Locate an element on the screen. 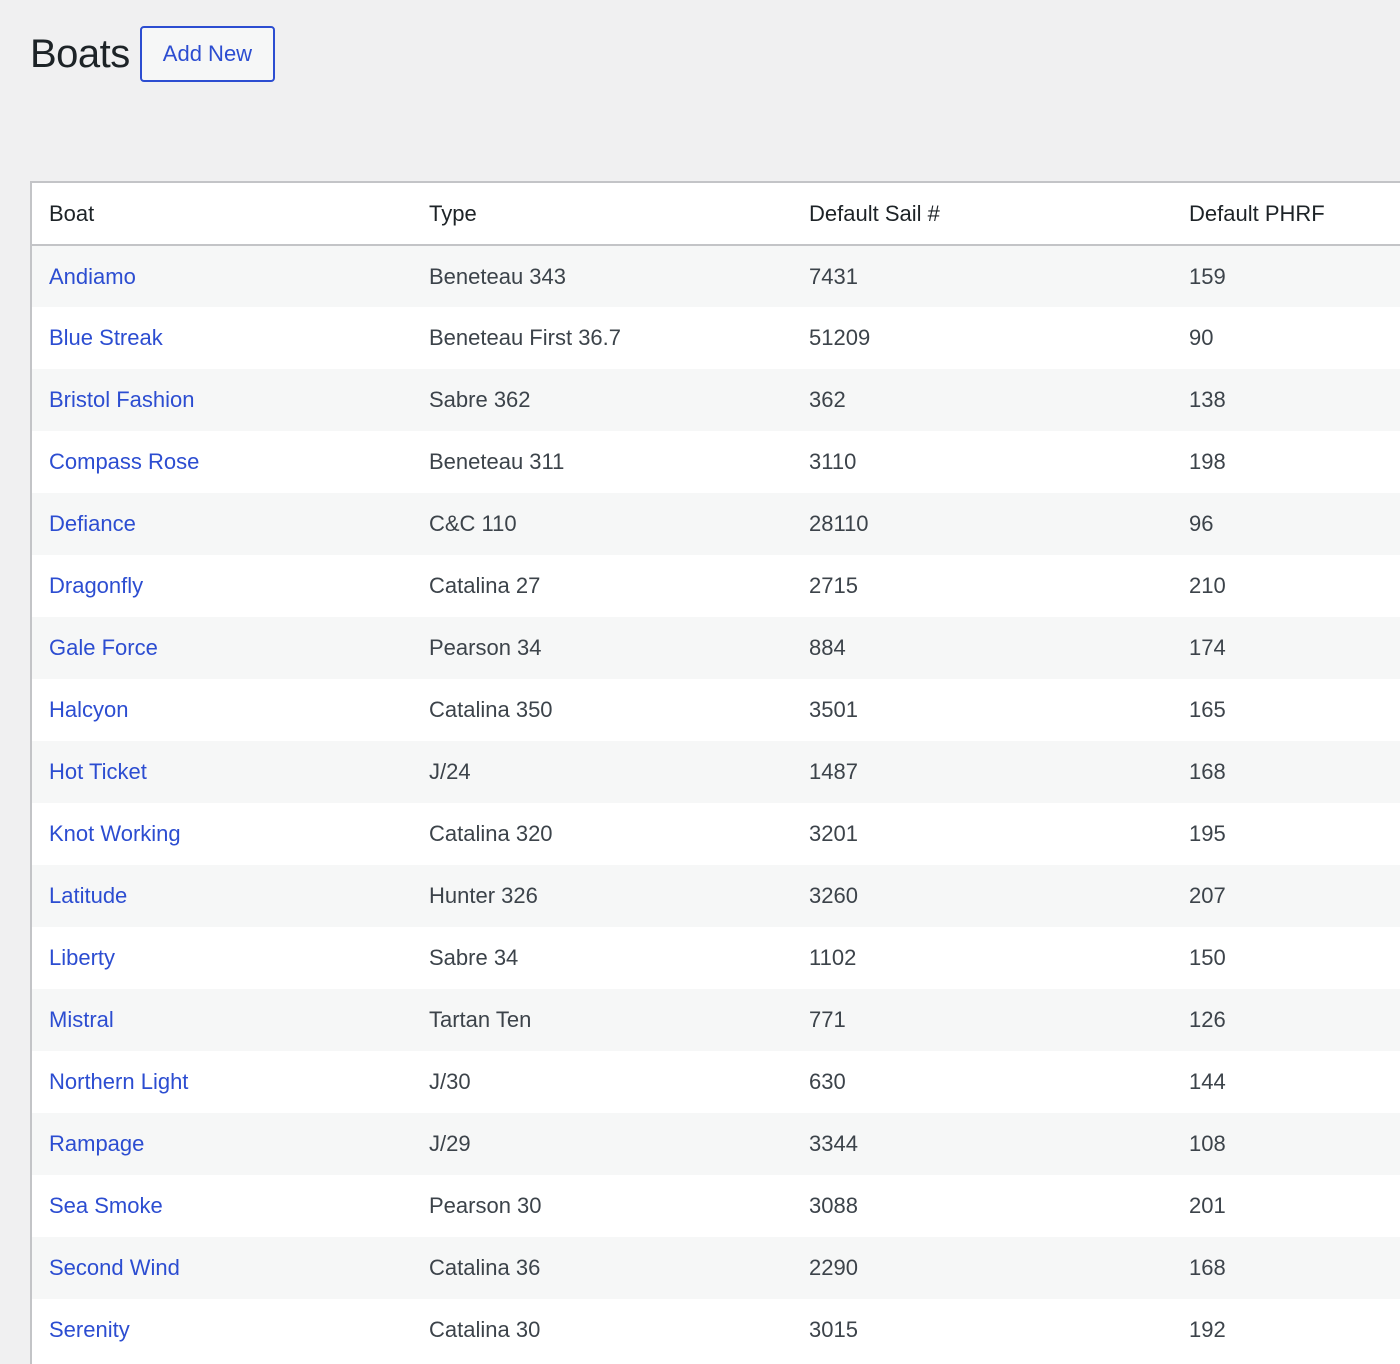  boat-cell: Halcyon is located at coordinates (222, 710).